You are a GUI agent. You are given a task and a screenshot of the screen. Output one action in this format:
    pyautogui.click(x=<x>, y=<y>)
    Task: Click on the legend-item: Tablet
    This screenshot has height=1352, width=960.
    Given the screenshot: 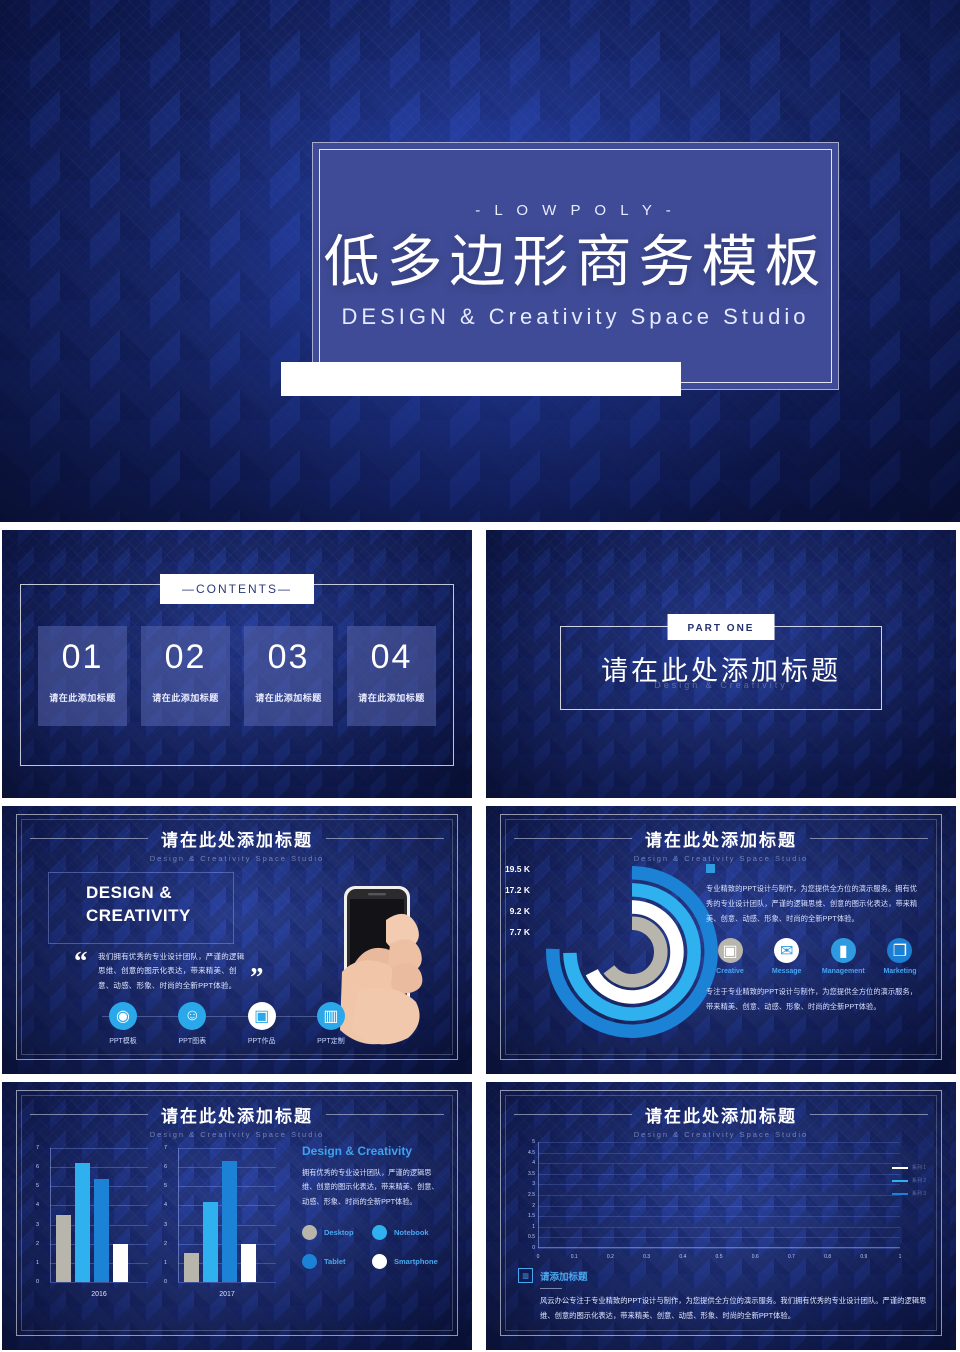 What is the action you would take?
    pyautogui.click(x=337, y=1262)
    